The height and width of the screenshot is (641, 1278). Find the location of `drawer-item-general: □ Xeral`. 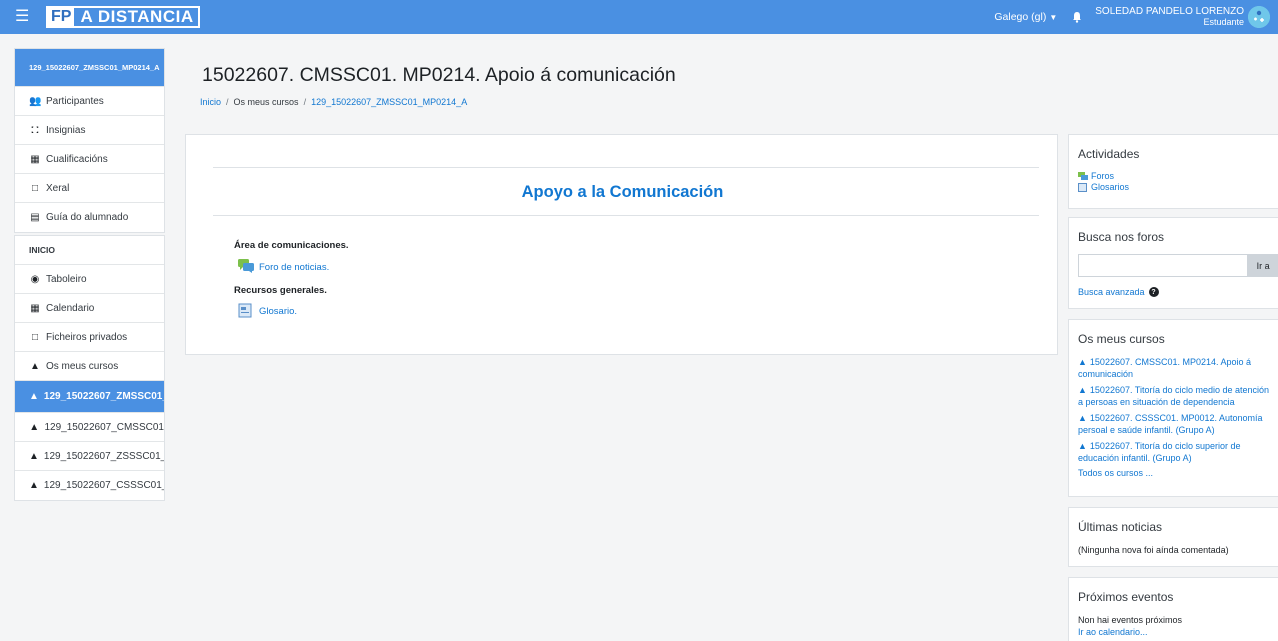

drawer-item-general: □ Xeral is located at coordinates (89, 188).